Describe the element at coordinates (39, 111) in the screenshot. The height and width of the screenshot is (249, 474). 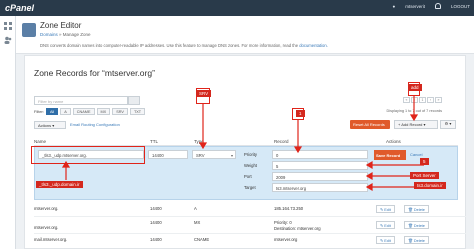
I see `filter-label: Filter:` at that location.